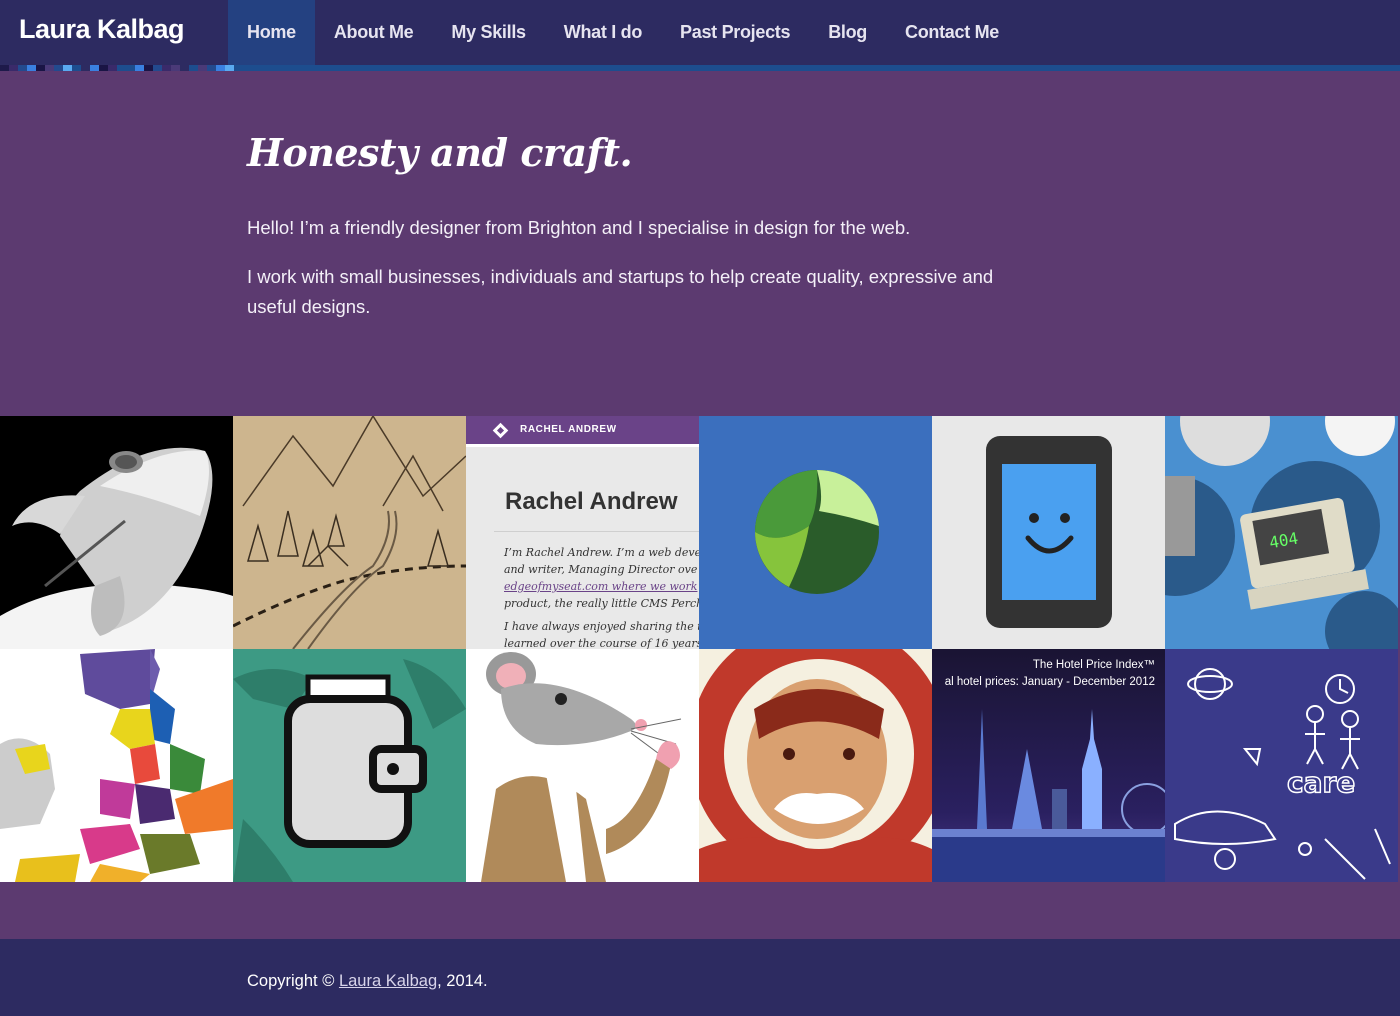 The width and height of the screenshot is (1400, 1016). What do you see at coordinates (1321, 782) in the screenshot?
I see `care-label: care` at bounding box center [1321, 782].